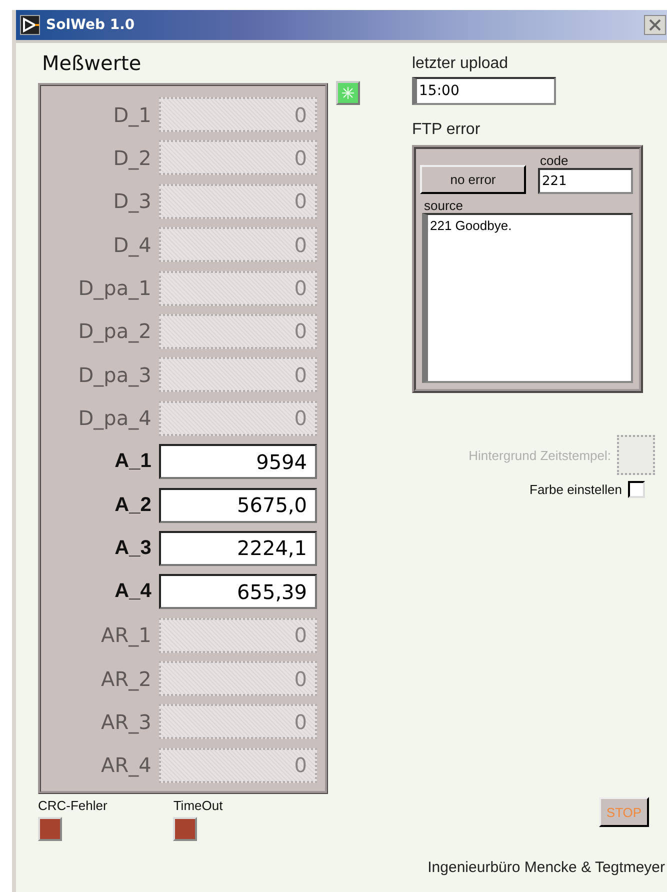 The width and height of the screenshot is (667, 892). Describe the element at coordinates (444, 205) in the screenshot. I see `source-label: source` at that location.